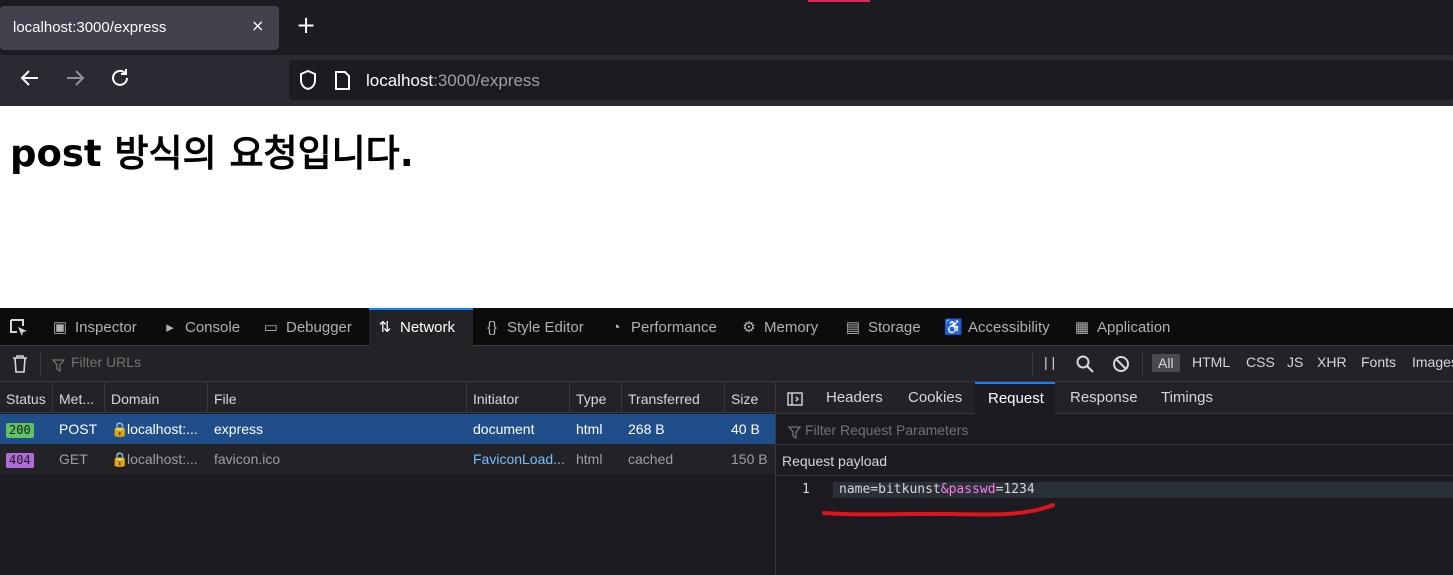 The image size is (1453, 575). What do you see at coordinates (968, 489) in the screenshot?
I see `payload-amp: &passwd` at bounding box center [968, 489].